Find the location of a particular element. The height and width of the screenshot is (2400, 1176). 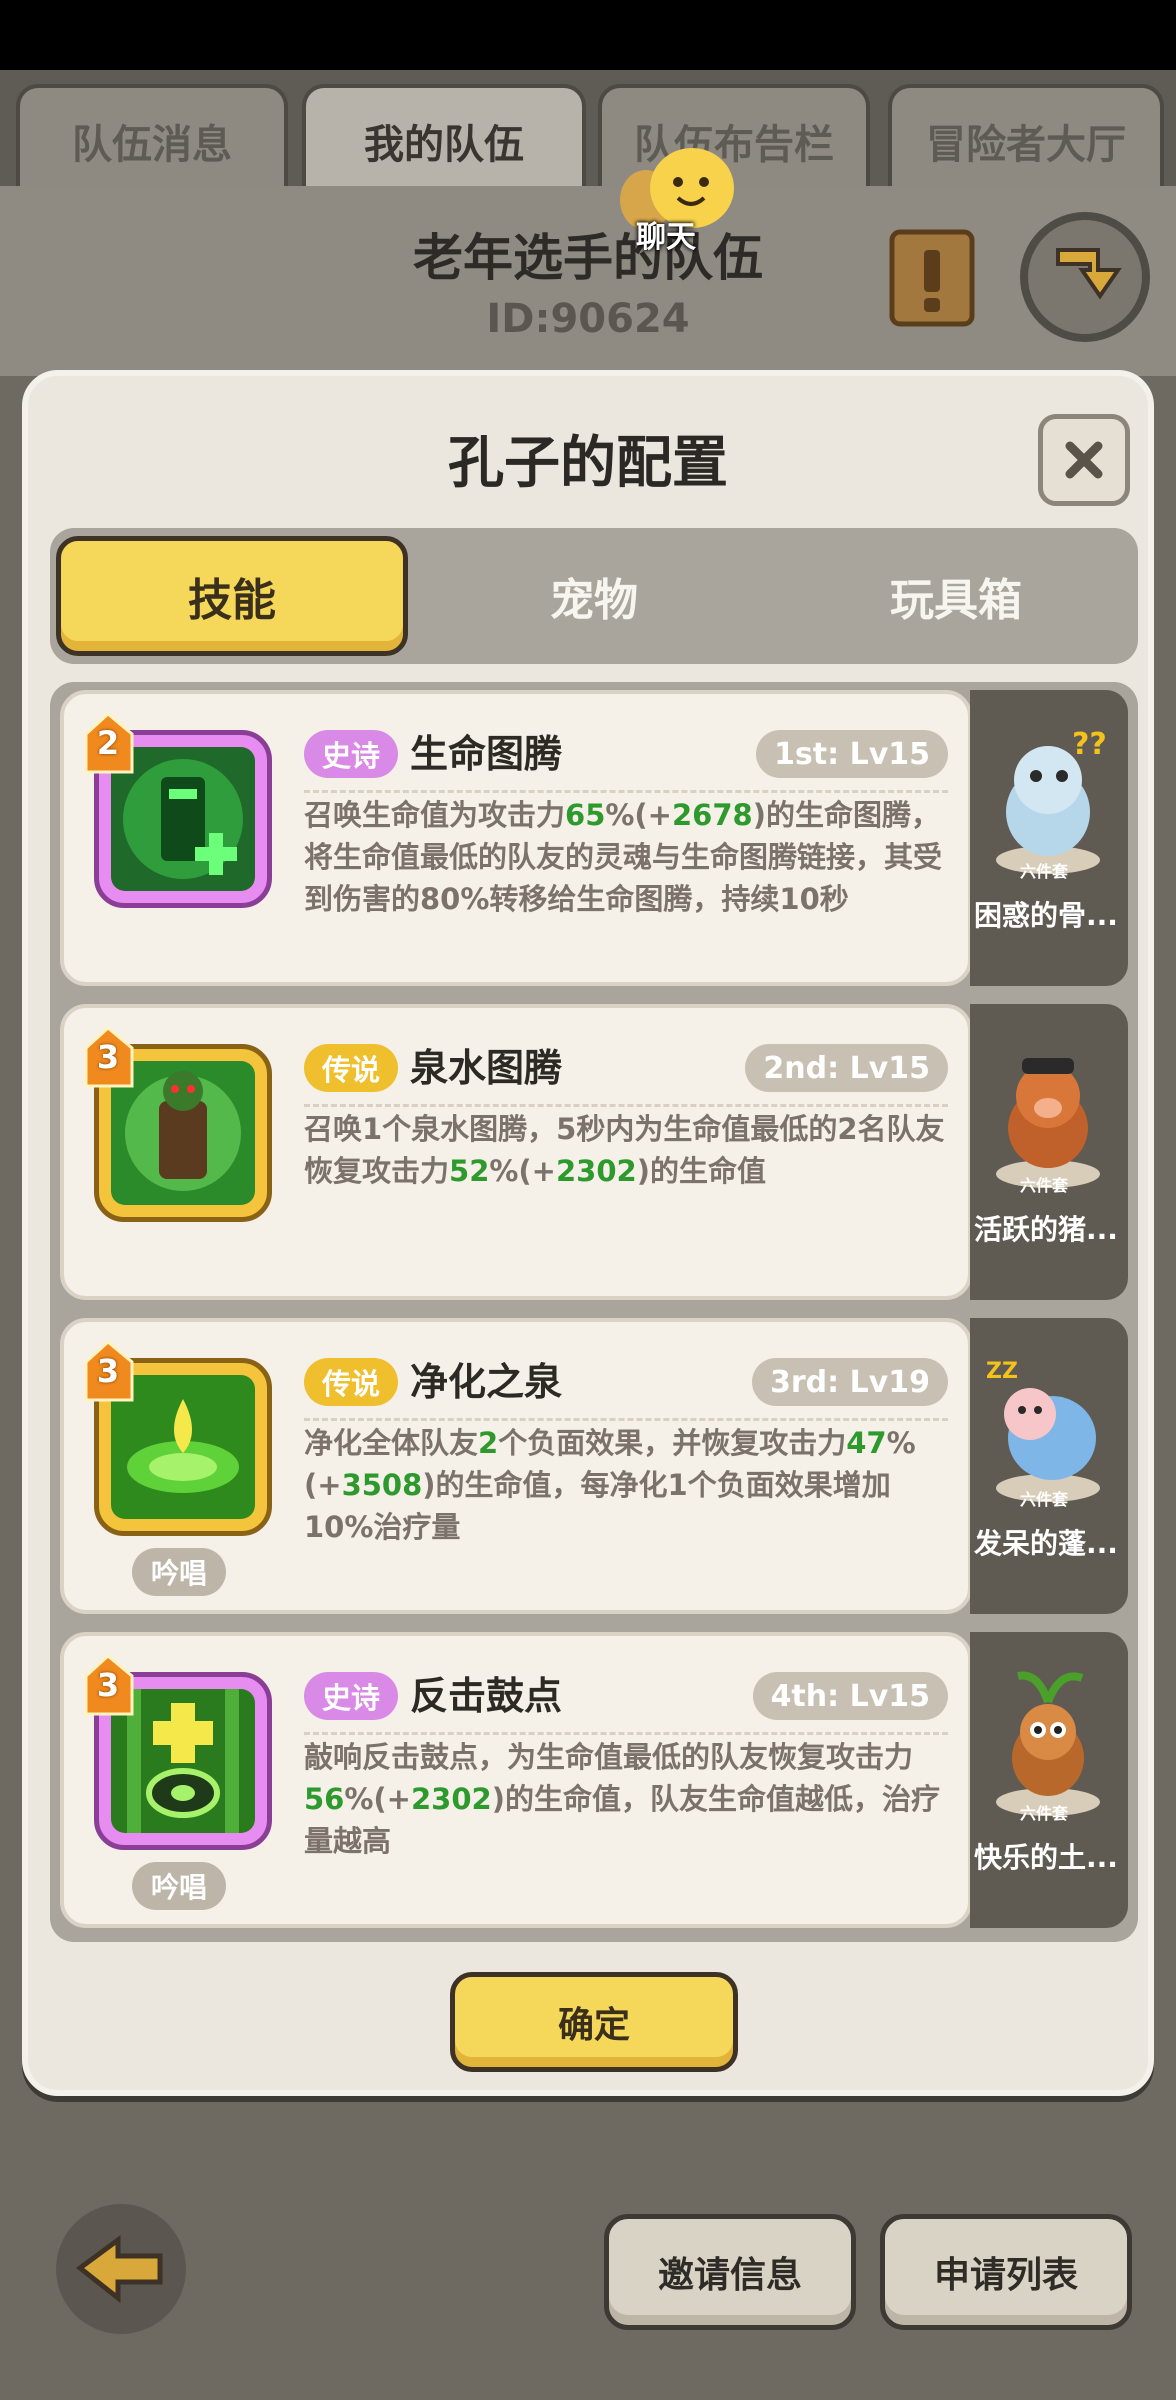

notice-scroll-icon is located at coordinates (932, 277).